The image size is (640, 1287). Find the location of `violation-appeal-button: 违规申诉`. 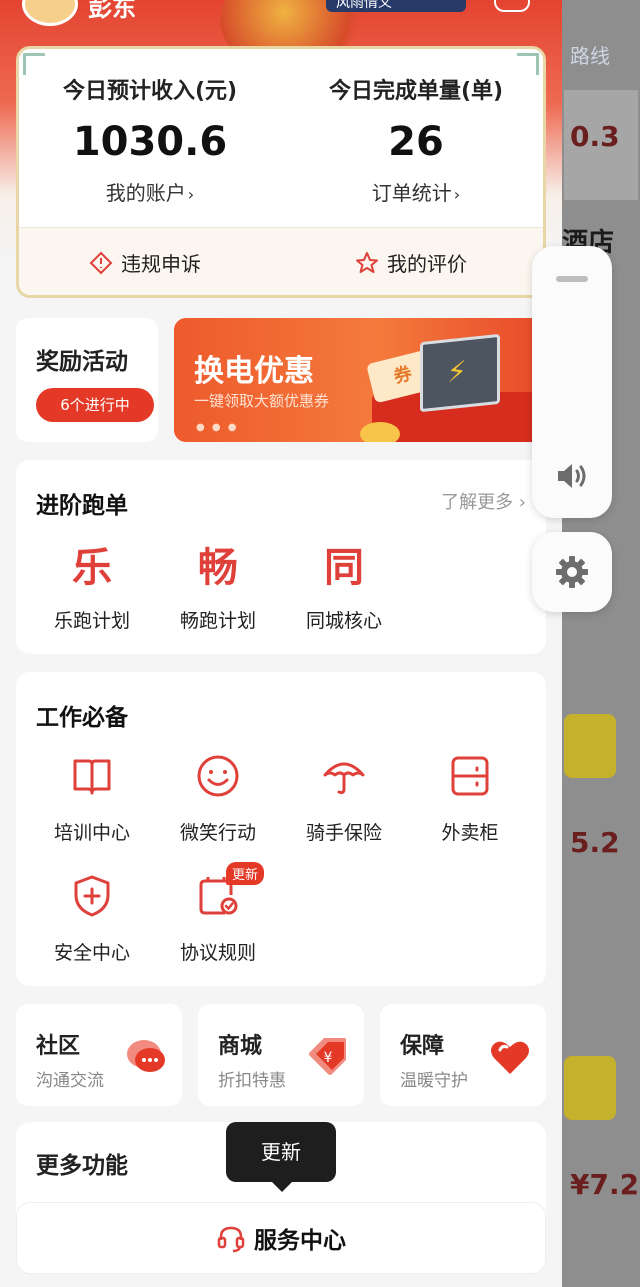

violation-appeal-button: 违规申诉 is located at coordinates (145, 262).